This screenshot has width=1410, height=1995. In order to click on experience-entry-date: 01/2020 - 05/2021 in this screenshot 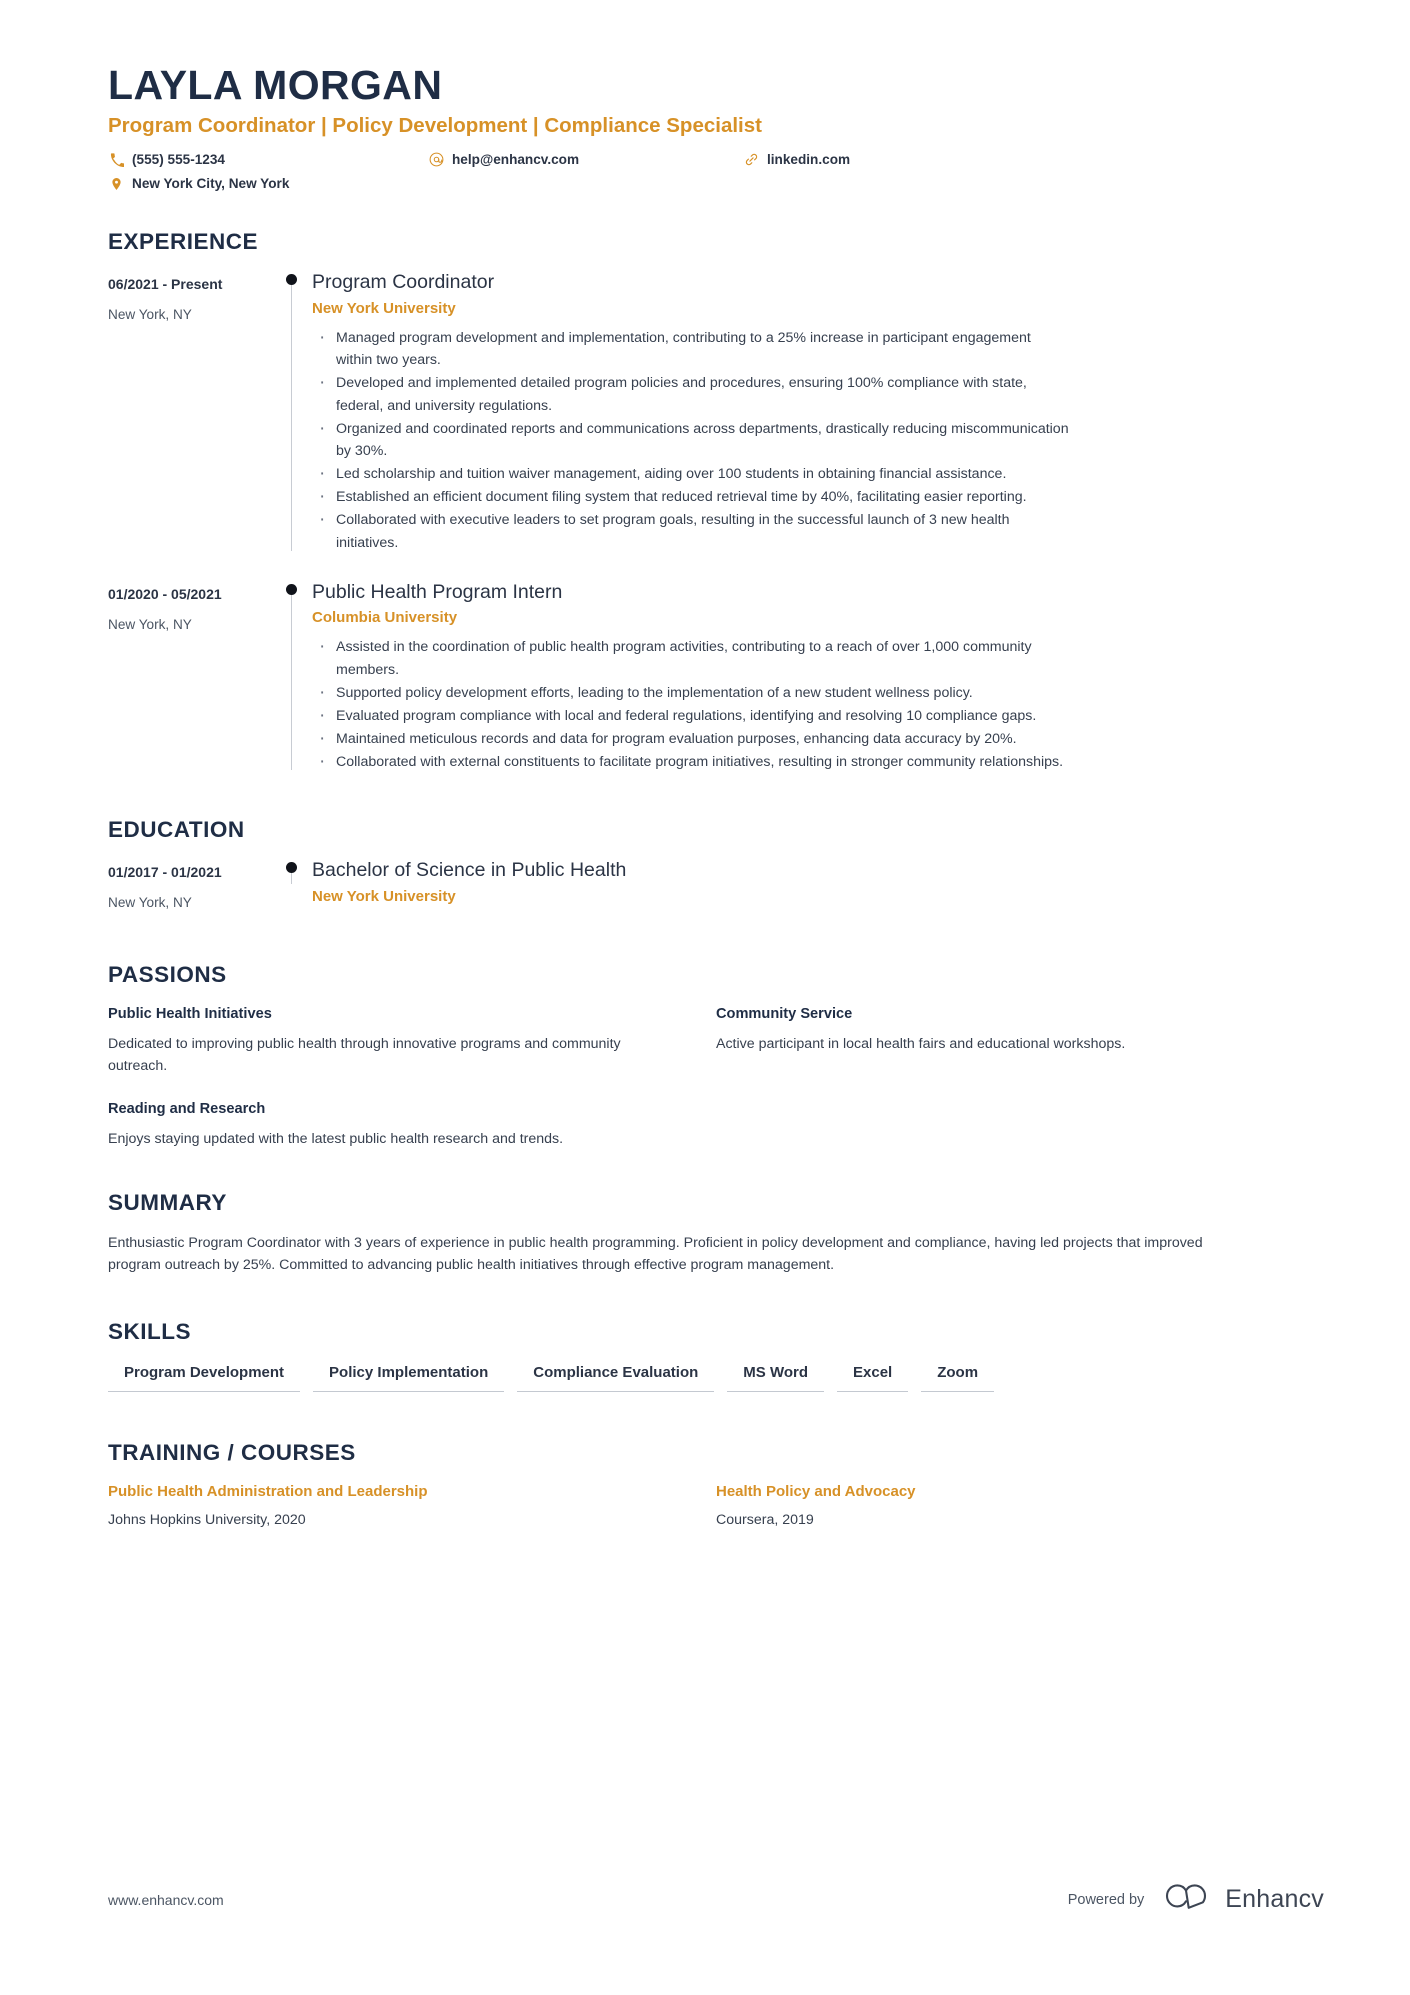, I will do `click(165, 593)`.